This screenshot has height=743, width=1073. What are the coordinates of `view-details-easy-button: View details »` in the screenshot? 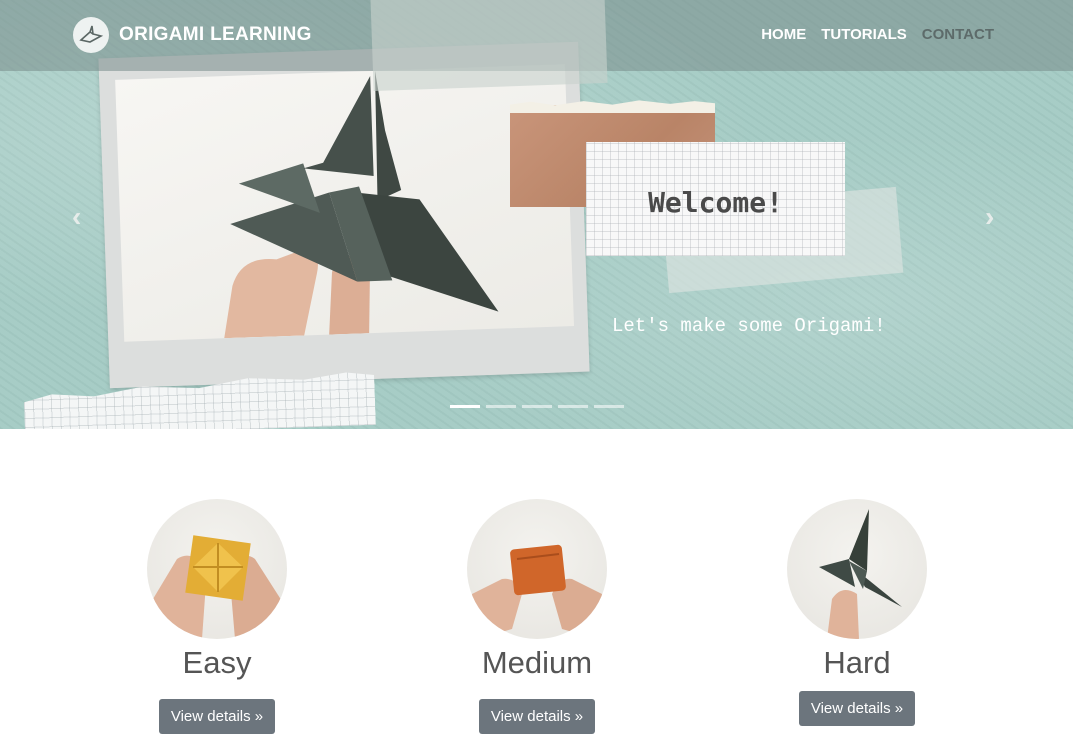 It's located at (217, 716).